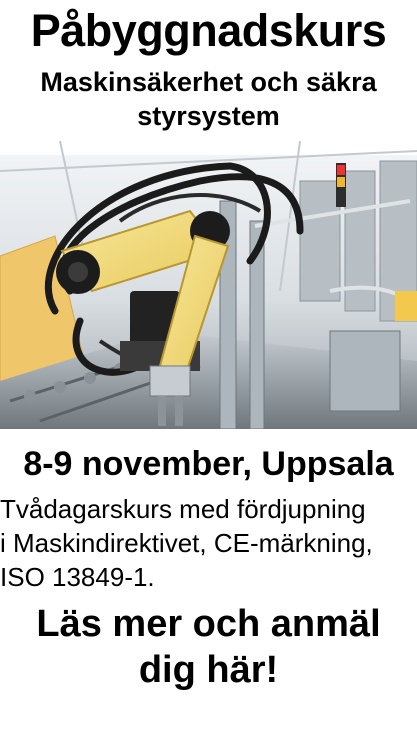 The width and height of the screenshot is (417, 730). What do you see at coordinates (208, 116) in the screenshot?
I see `ad-subtitle-line-2: styrsystem` at bounding box center [208, 116].